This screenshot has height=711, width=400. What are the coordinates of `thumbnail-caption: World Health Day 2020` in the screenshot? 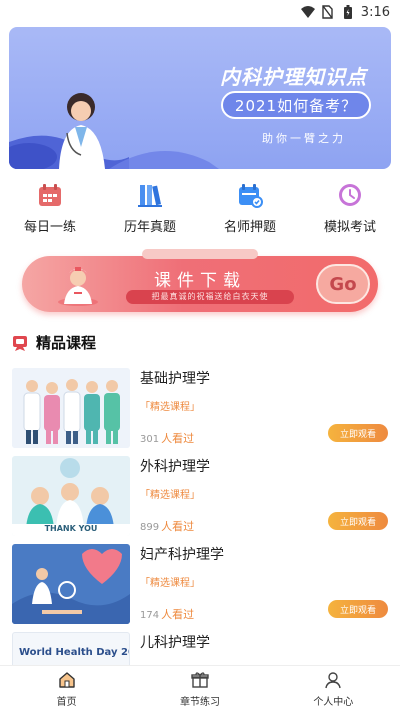 It's located at (74, 652).